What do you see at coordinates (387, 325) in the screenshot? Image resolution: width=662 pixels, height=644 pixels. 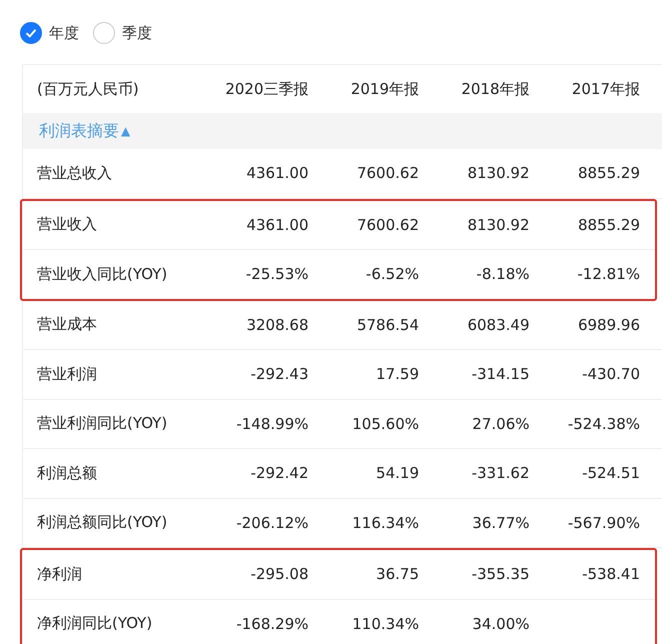 I see `table-cell-text: 5786.54` at bounding box center [387, 325].